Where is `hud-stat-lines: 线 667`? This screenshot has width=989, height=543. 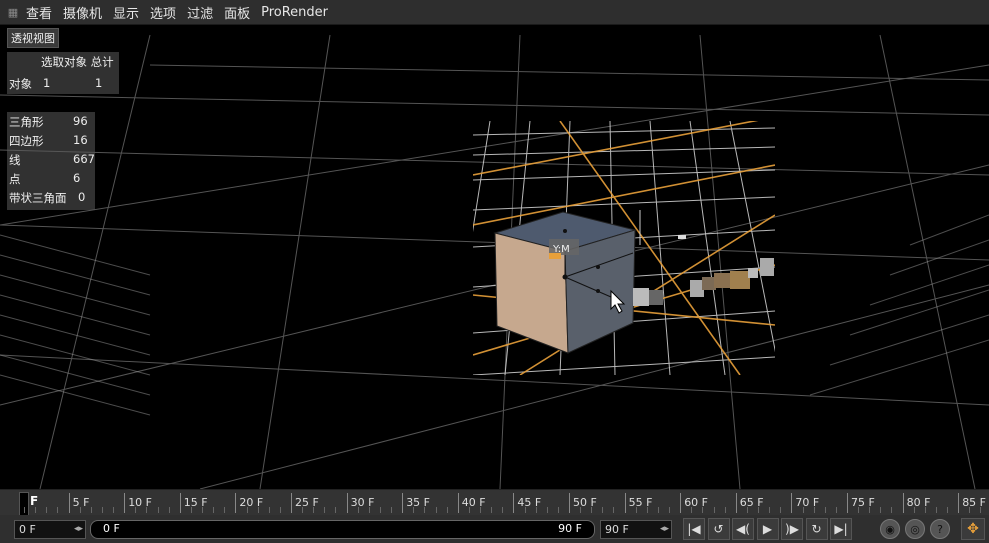 hud-stat-lines: 线 667 is located at coordinates (52, 159).